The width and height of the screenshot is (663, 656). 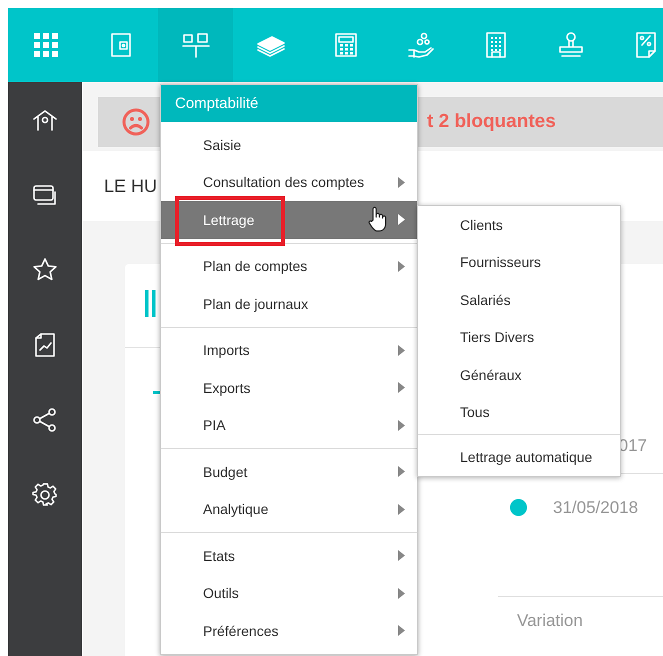 I want to click on home-icon, so click(x=45, y=120).